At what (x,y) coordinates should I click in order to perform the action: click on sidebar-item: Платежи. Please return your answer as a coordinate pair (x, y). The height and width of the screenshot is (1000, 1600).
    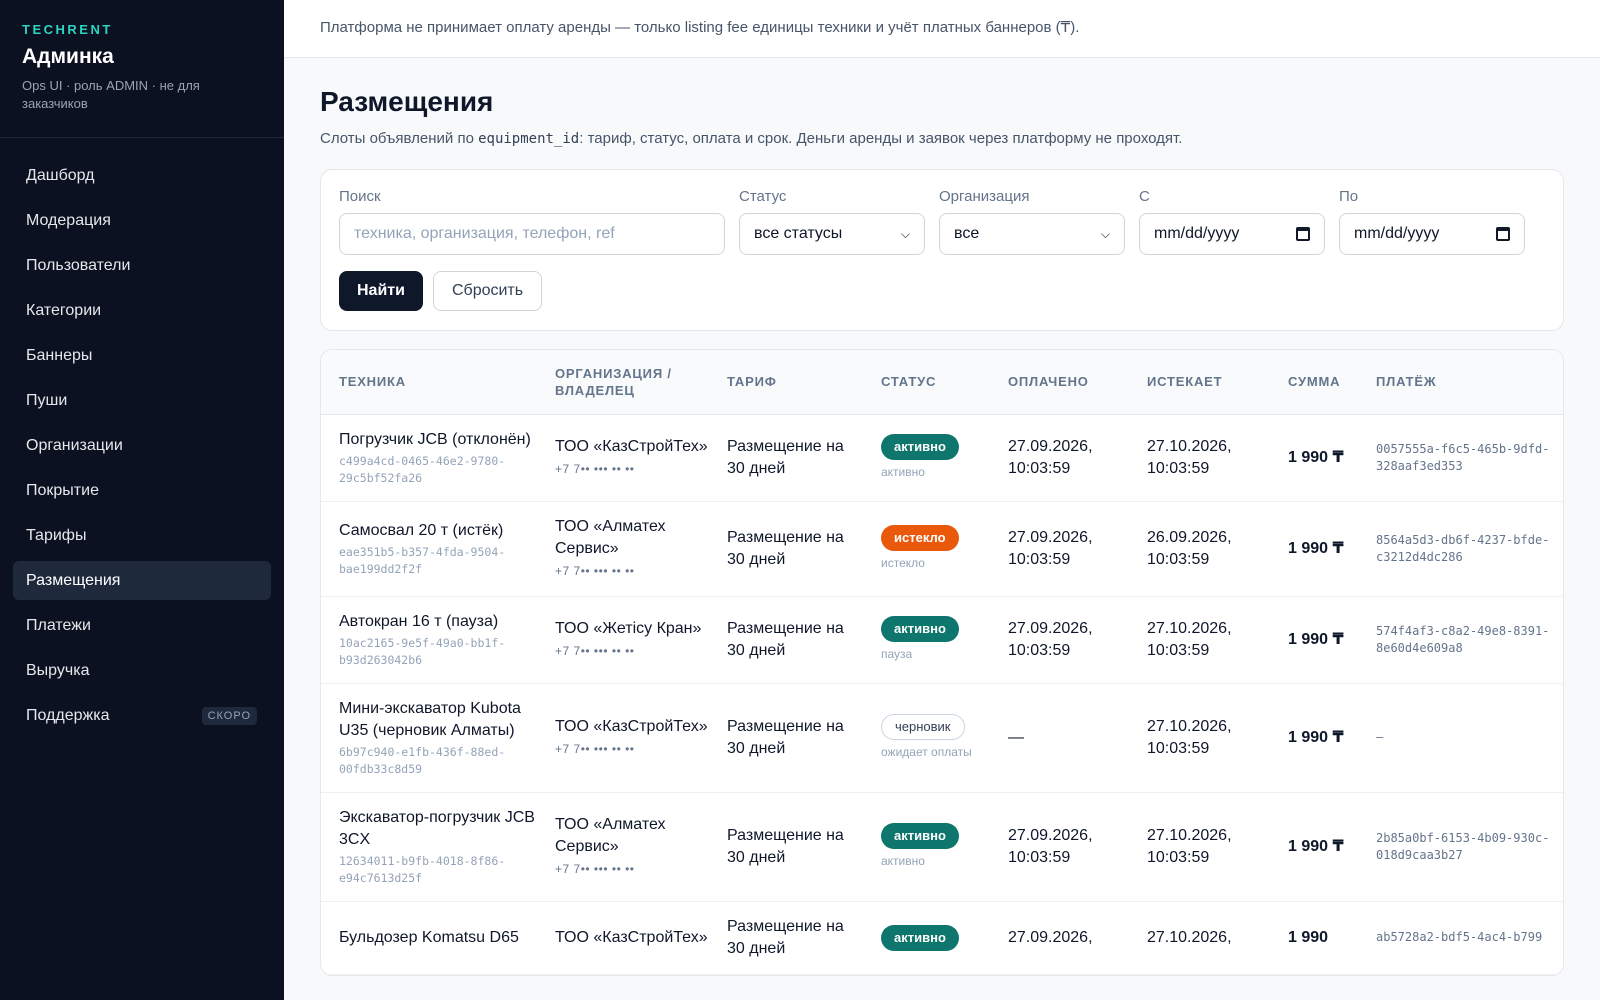
    Looking at the image, I should click on (142, 625).